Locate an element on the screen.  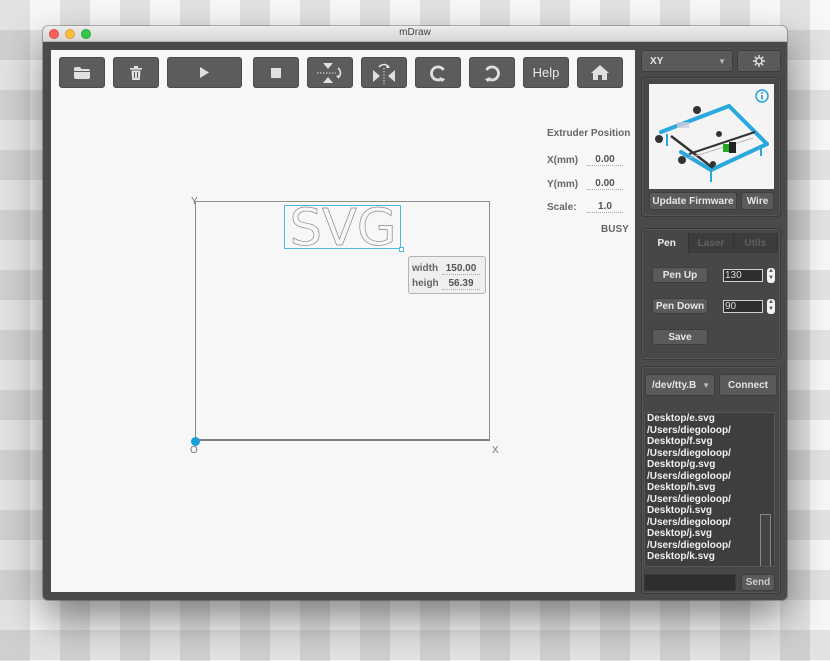
y-axis-label: Y is located at coordinates (194, 201).